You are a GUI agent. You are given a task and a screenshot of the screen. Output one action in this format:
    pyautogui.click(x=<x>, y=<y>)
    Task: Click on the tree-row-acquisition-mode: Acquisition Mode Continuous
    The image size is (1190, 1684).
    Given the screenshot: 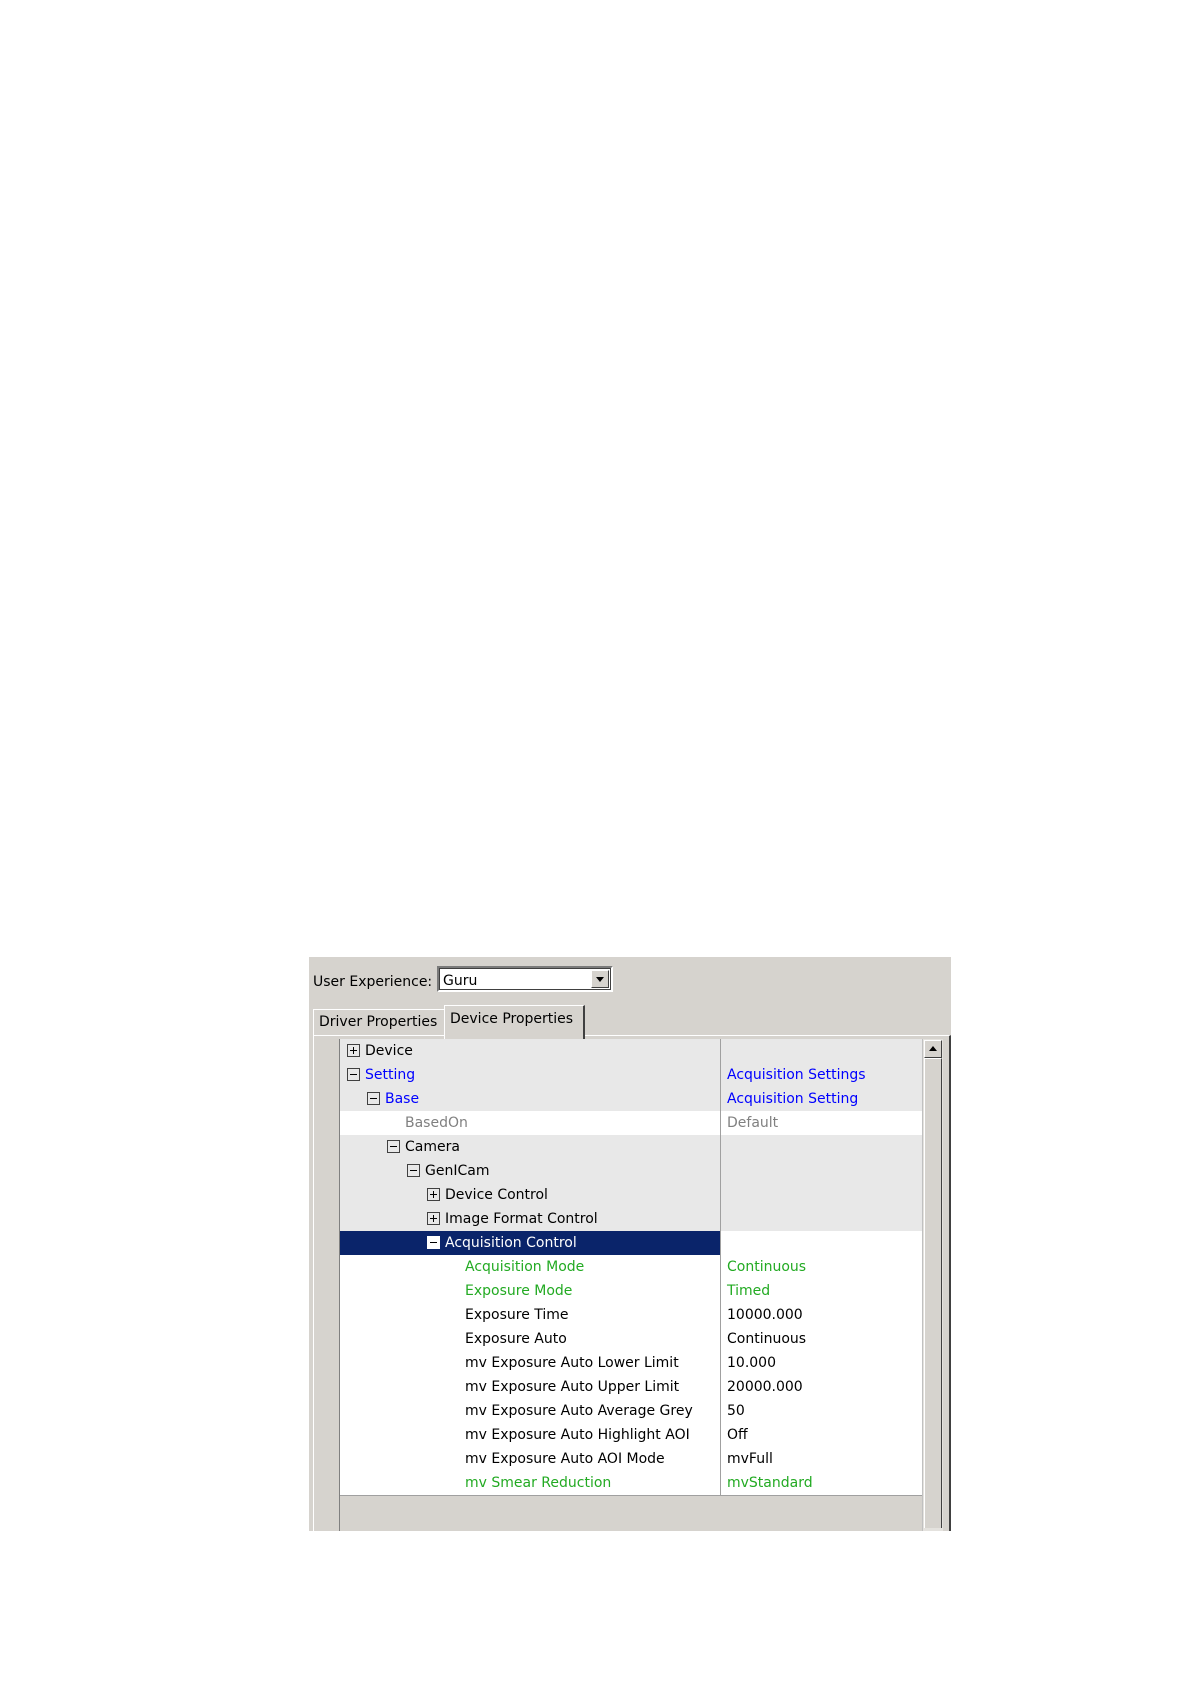 What is the action you would take?
    pyautogui.click(x=631, y=1267)
    